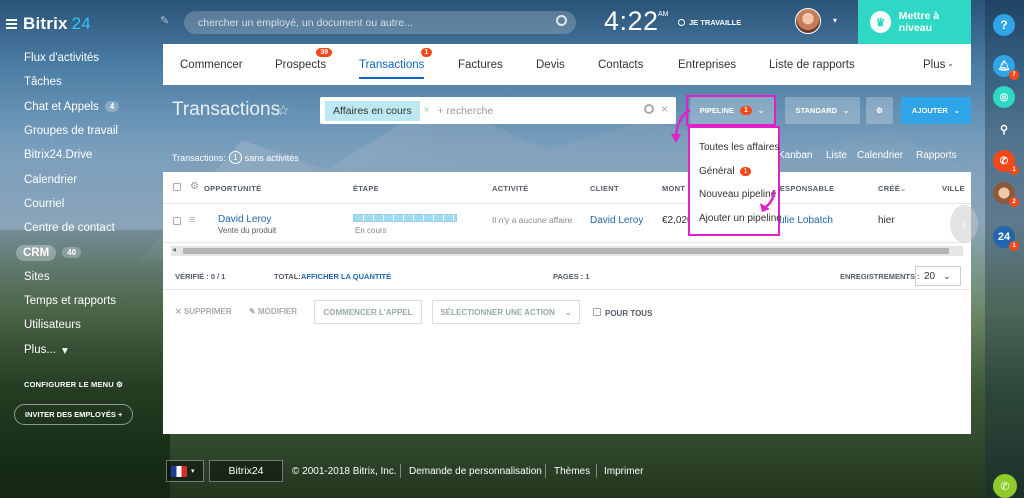  Describe the element at coordinates (71, 131) in the screenshot. I see `sidebar-item-groupes: Groupes de travail` at that location.